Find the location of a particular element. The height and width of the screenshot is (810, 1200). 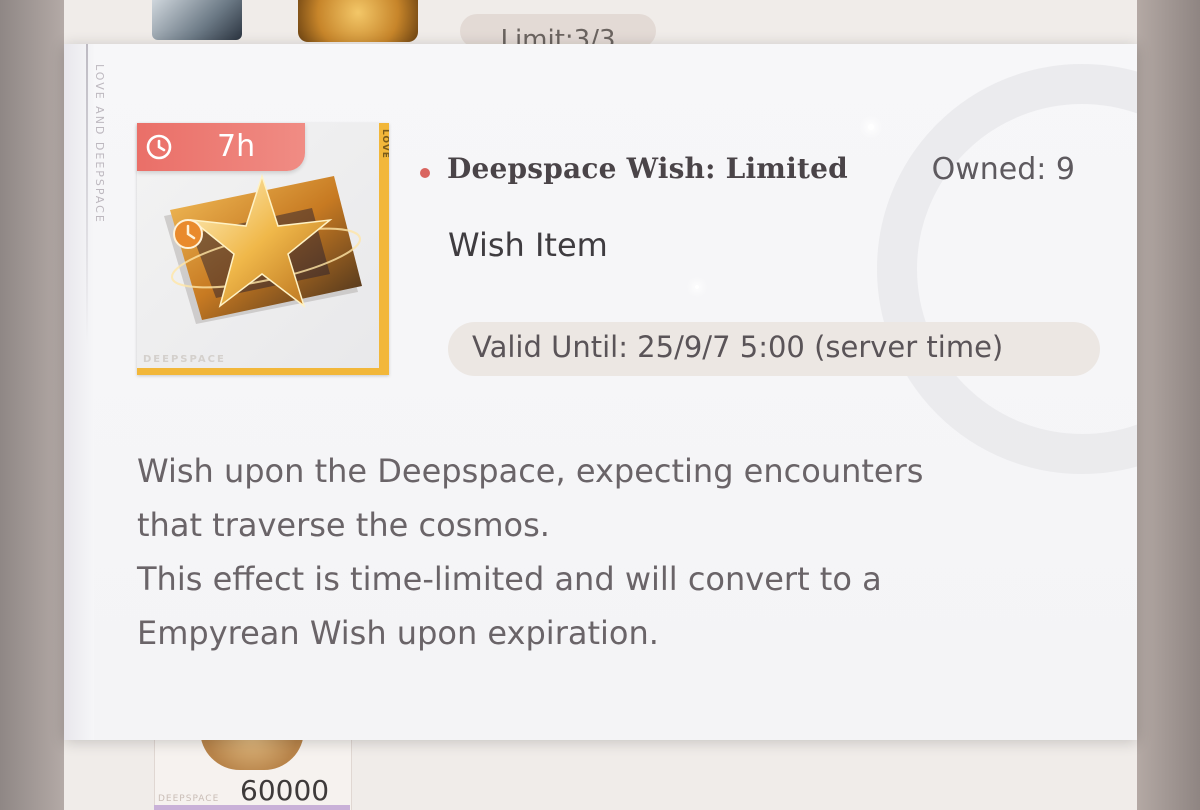

bullet-dot is located at coordinates (425, 173).